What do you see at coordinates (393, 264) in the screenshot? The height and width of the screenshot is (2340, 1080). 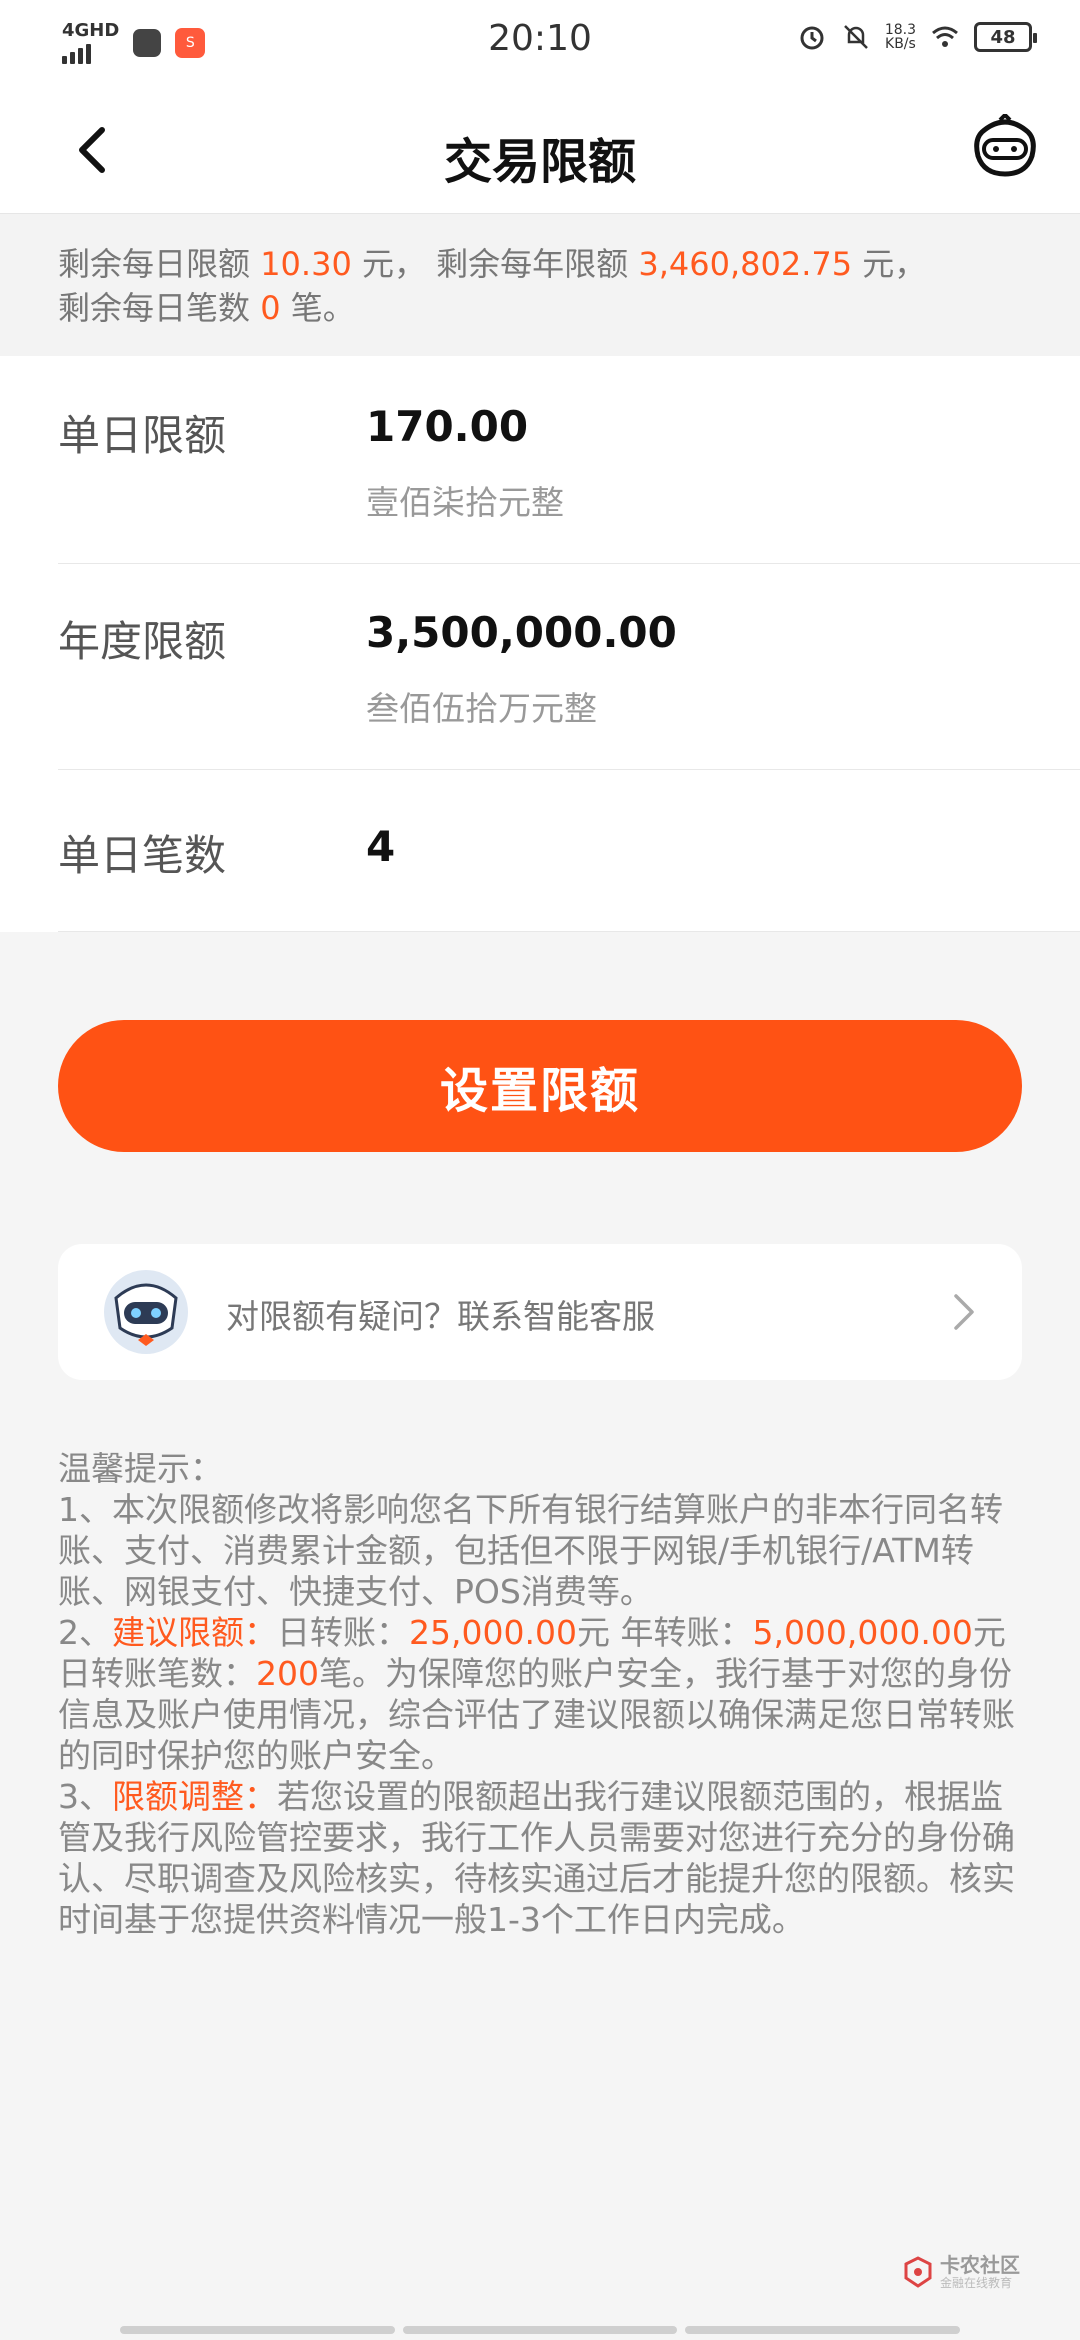 I see `daily-remaining-unit: 元，` at bounding box center [393, 264].